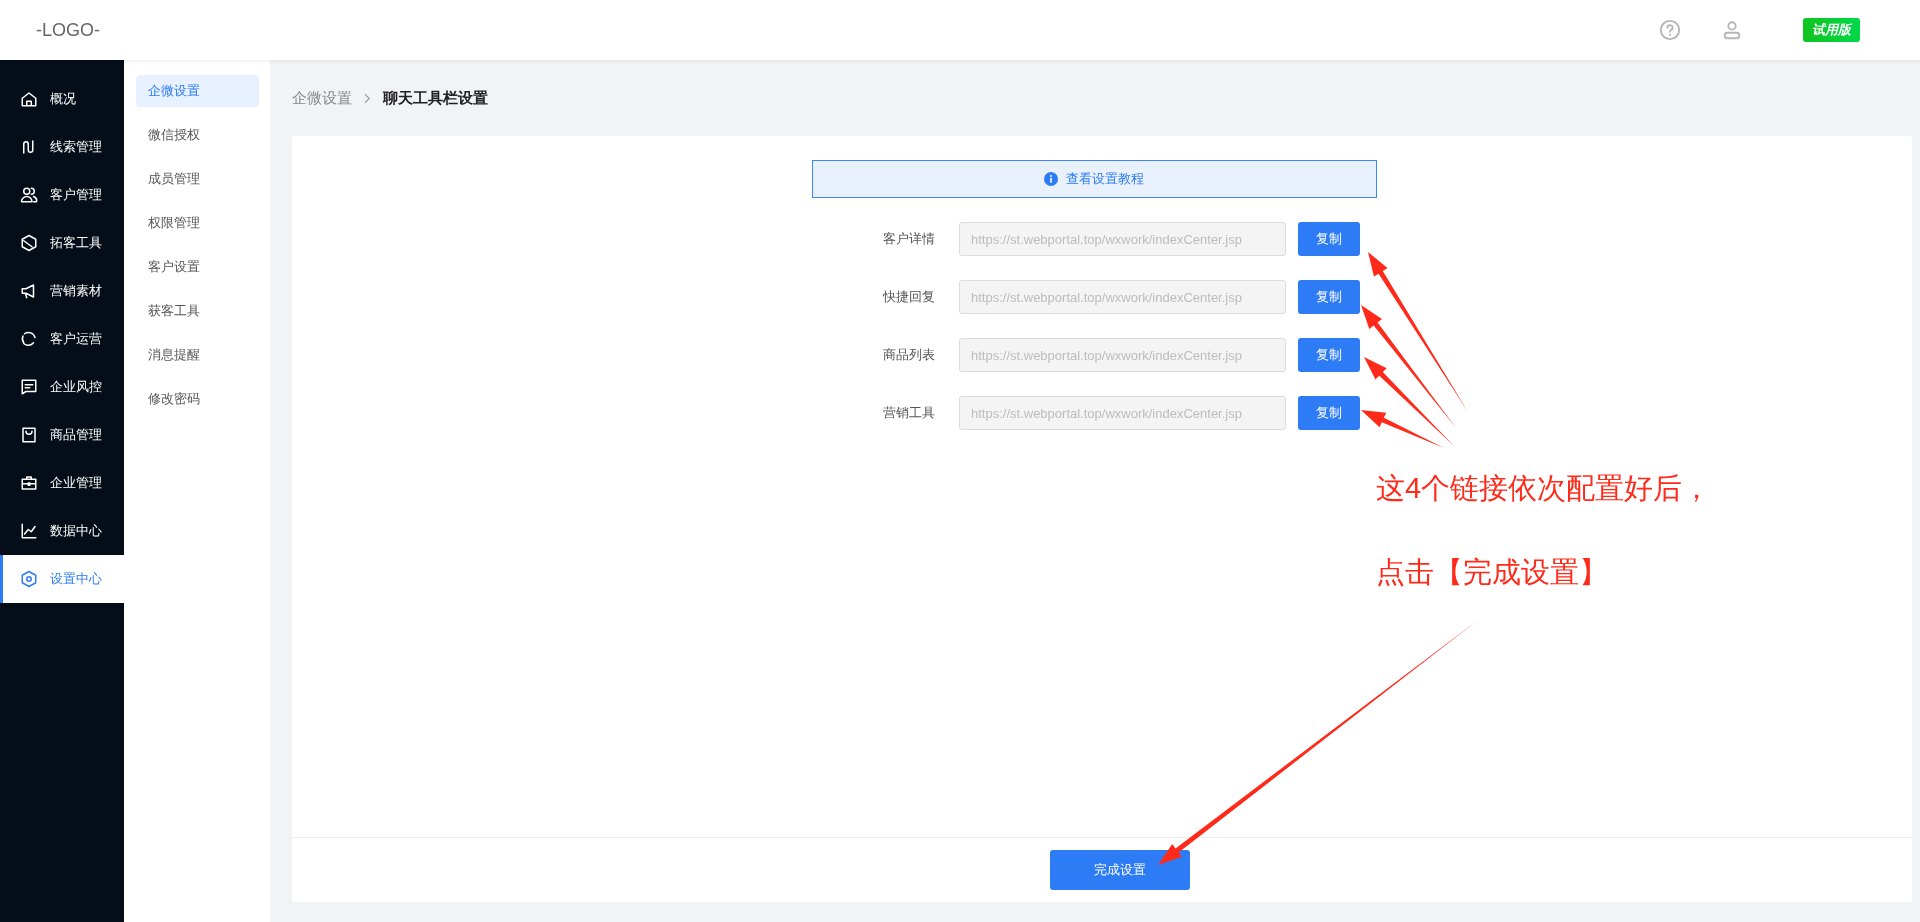 This screenshot has height=922, width=1920. What do you see at coordinates (197, 179) in the screenshot?
I see `subnav-item: 成员管理` at bounding box center [197, 179].